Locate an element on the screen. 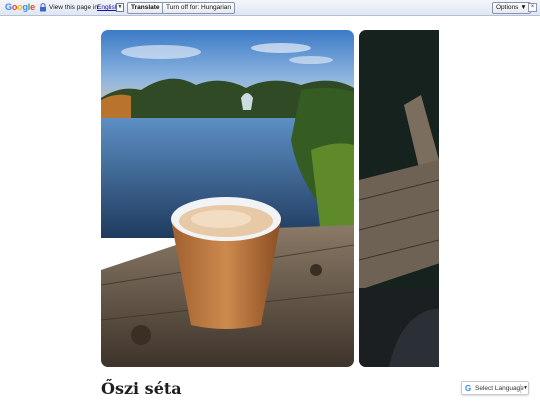  google-logo: Google is located at coordinates (20, 7).